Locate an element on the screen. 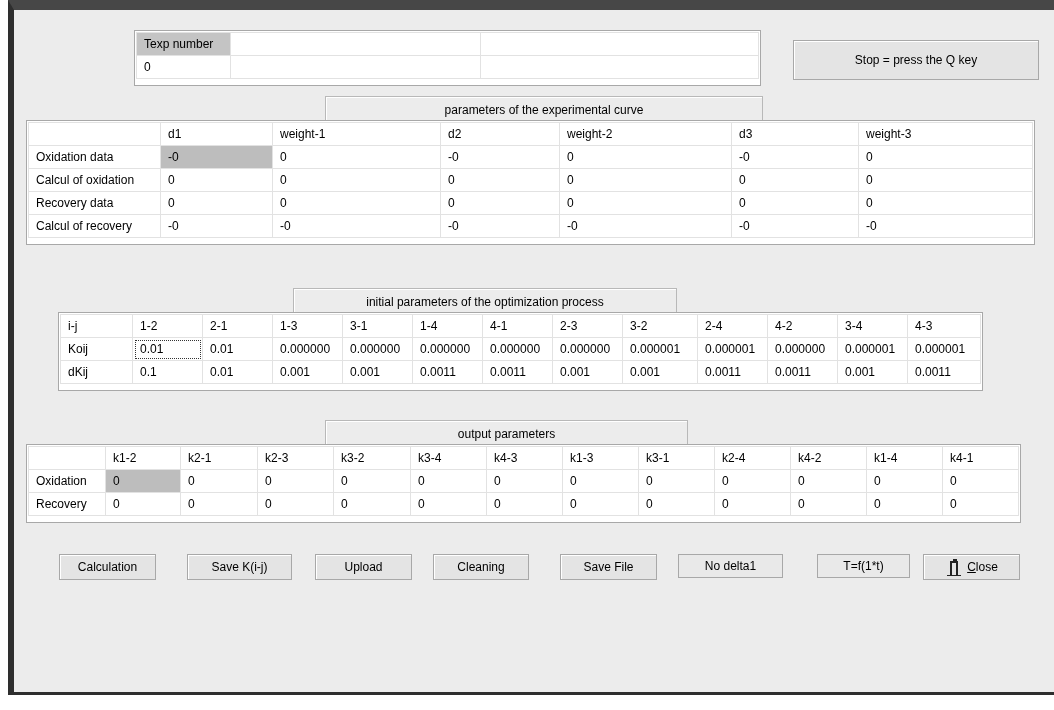 This screenshot has width=1054, height=710. toggle-button: No delta1 is located at coordinates (730, 566).